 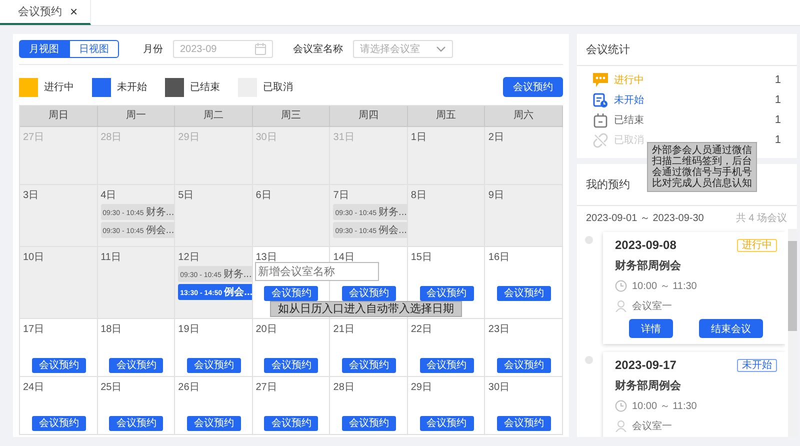 What do you see at coordinates (731, 328) in the screenshot?
I see `card-button: 结束会议` at bounding box center [731, 328].